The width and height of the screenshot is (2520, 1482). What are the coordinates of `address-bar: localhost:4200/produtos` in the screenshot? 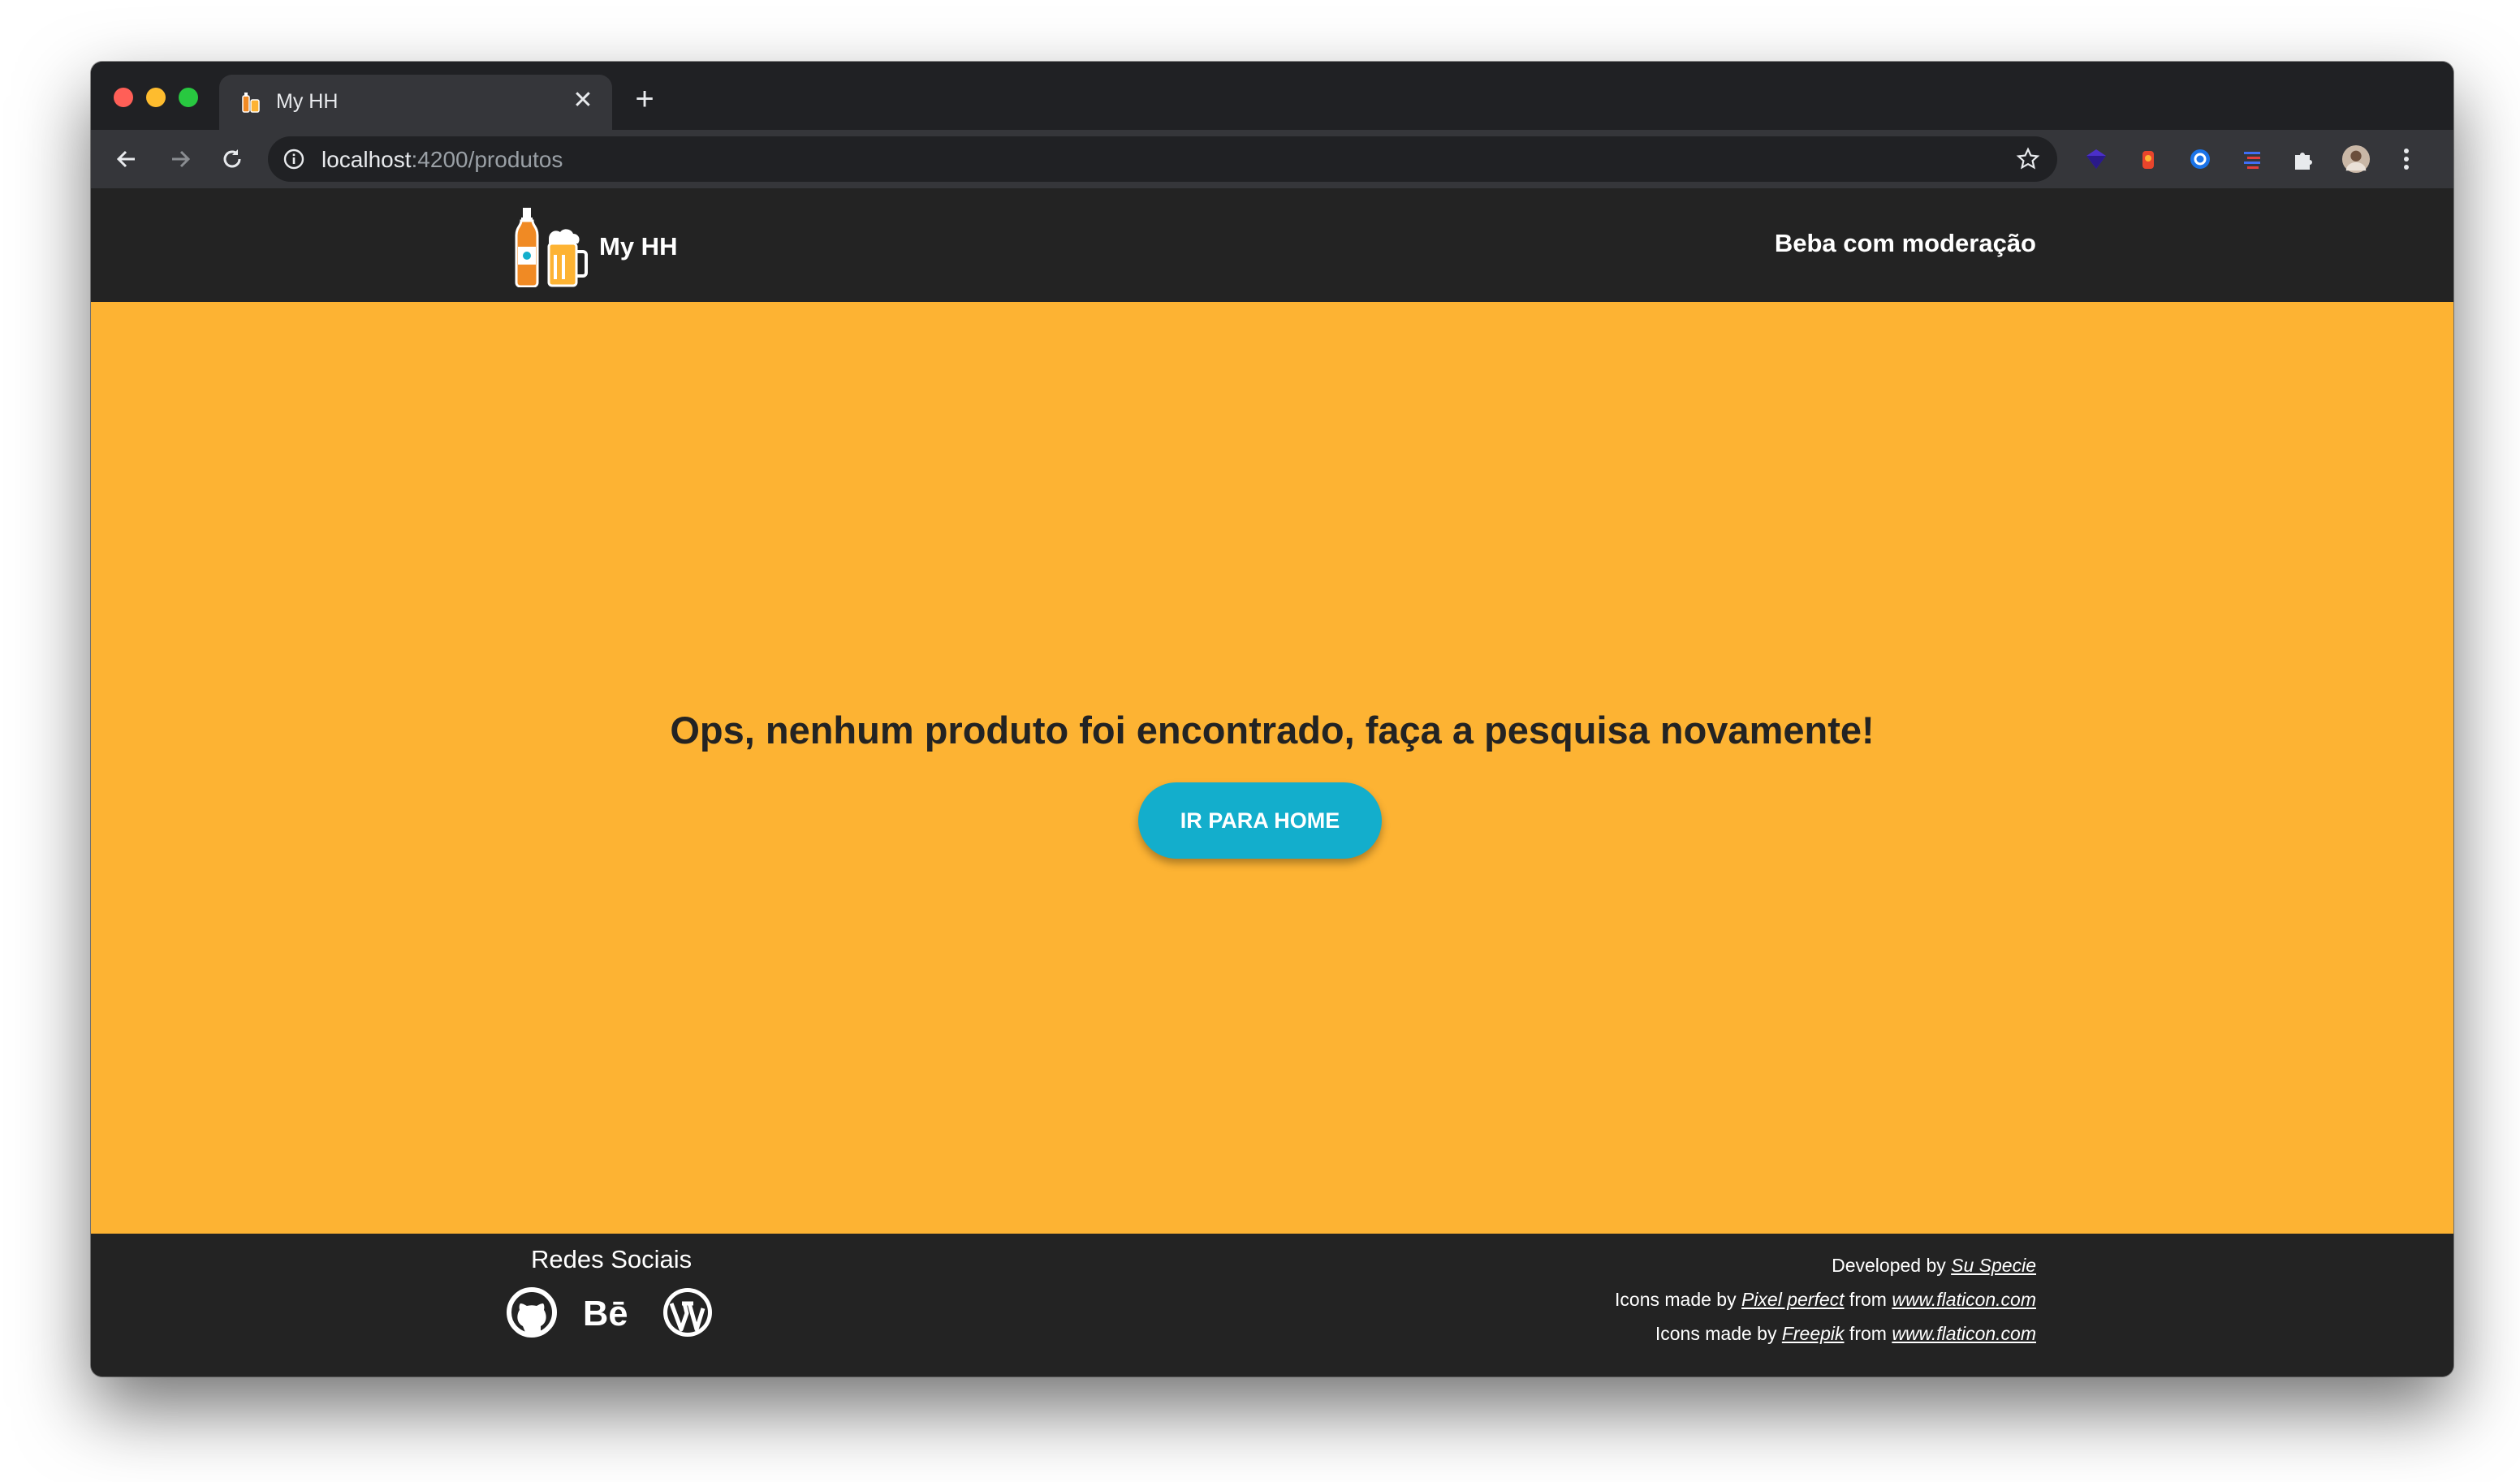 It's located at (1162, 159).